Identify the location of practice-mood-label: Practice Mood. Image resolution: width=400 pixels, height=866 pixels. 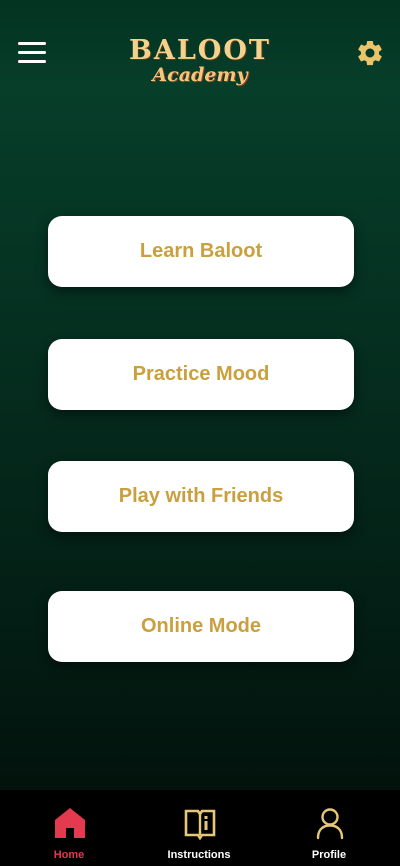
(201, 374).